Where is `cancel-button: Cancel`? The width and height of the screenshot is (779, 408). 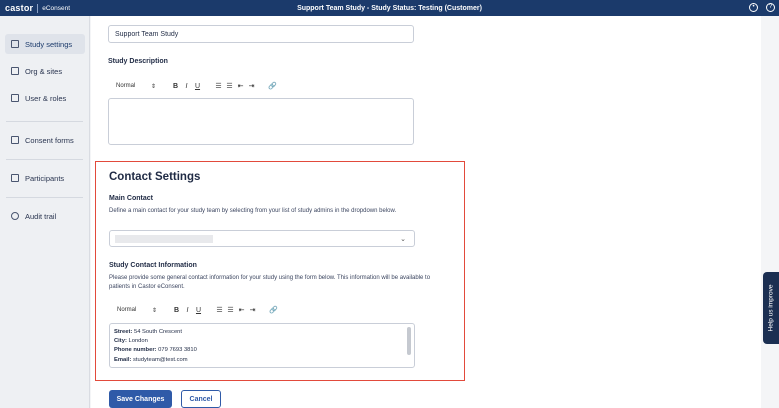 cancel-button: Cancel is located at coordinates (201, 399).